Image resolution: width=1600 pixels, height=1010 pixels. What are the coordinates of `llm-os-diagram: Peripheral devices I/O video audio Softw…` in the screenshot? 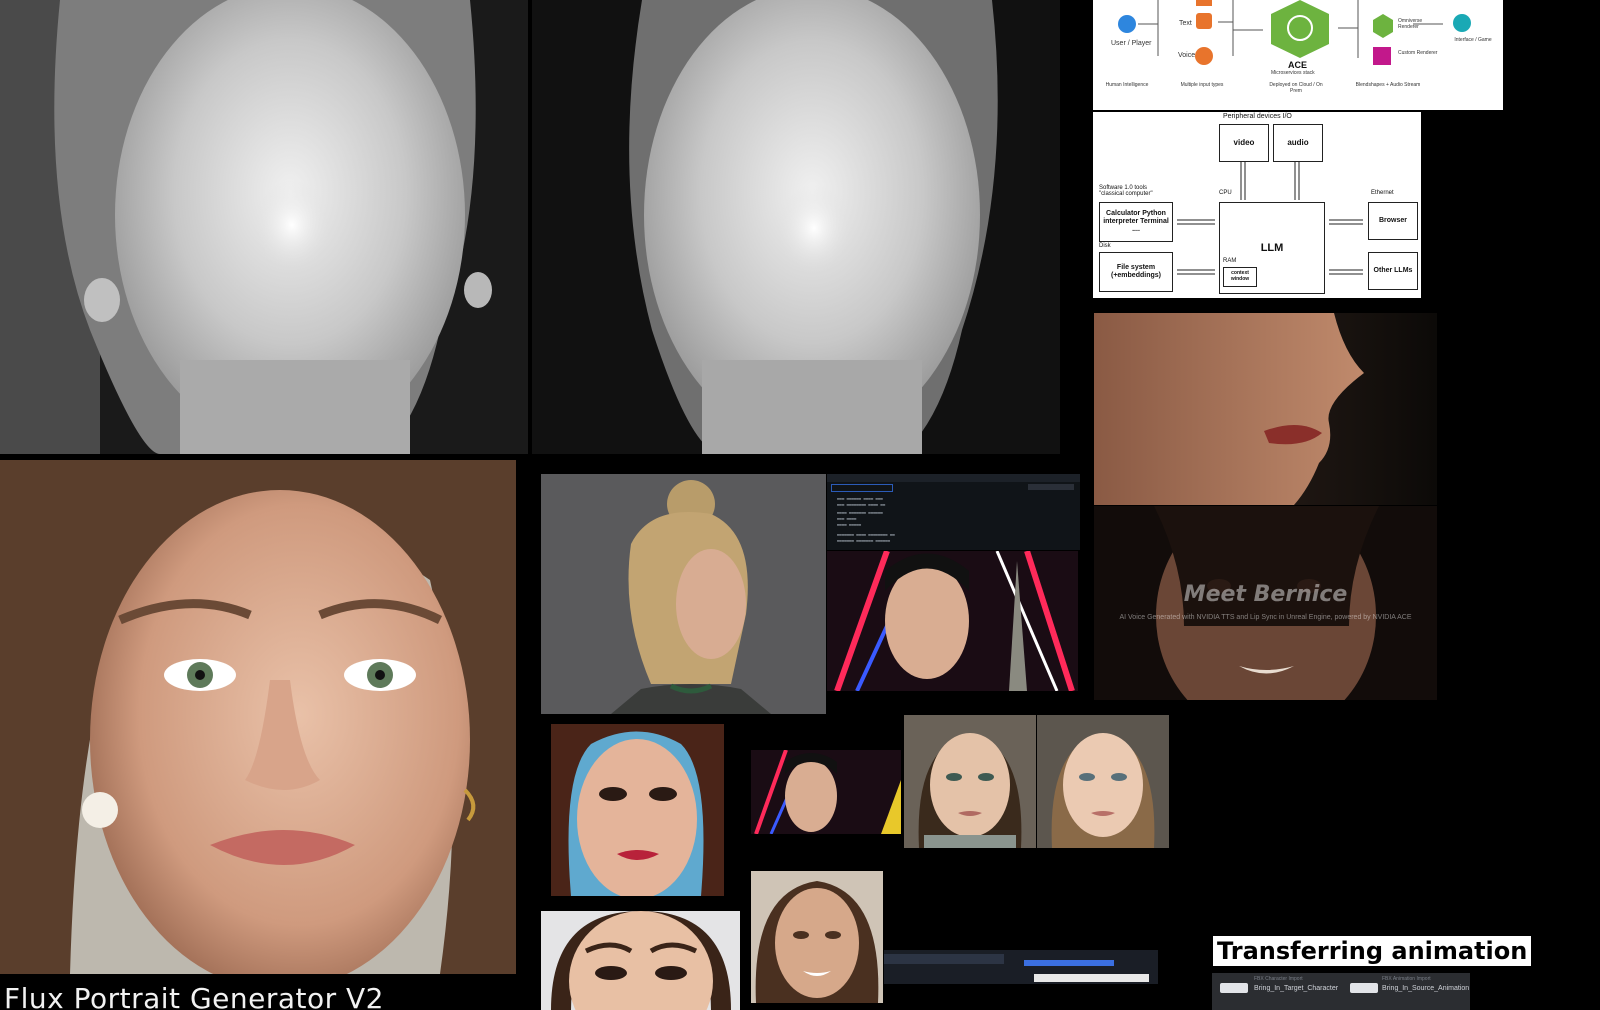 It's located at (1257, 205).